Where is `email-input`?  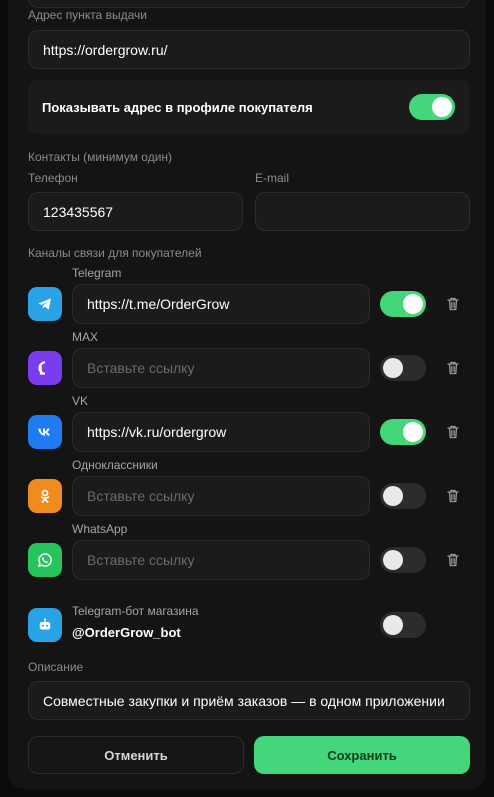 email-input is located at coordinates (362, 211).